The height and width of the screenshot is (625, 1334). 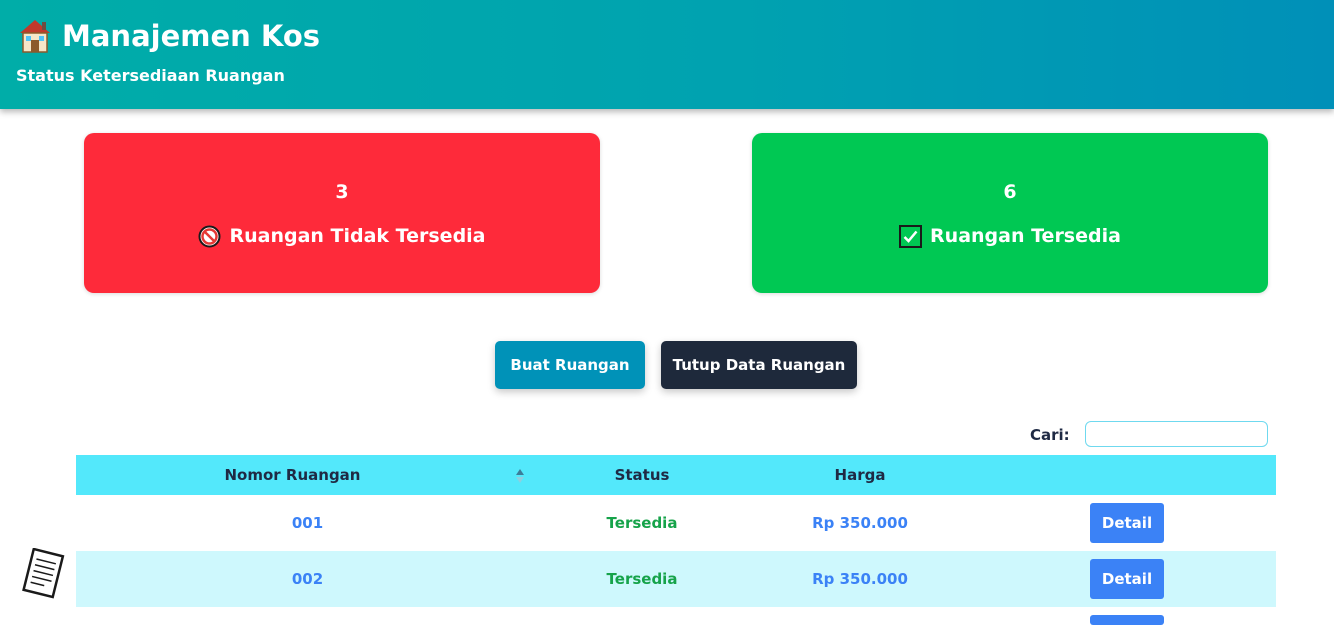 I want to click on unavailable-rooms-card: 3 Ruangan Tidak Tersedia, so click(x=342, y=213).